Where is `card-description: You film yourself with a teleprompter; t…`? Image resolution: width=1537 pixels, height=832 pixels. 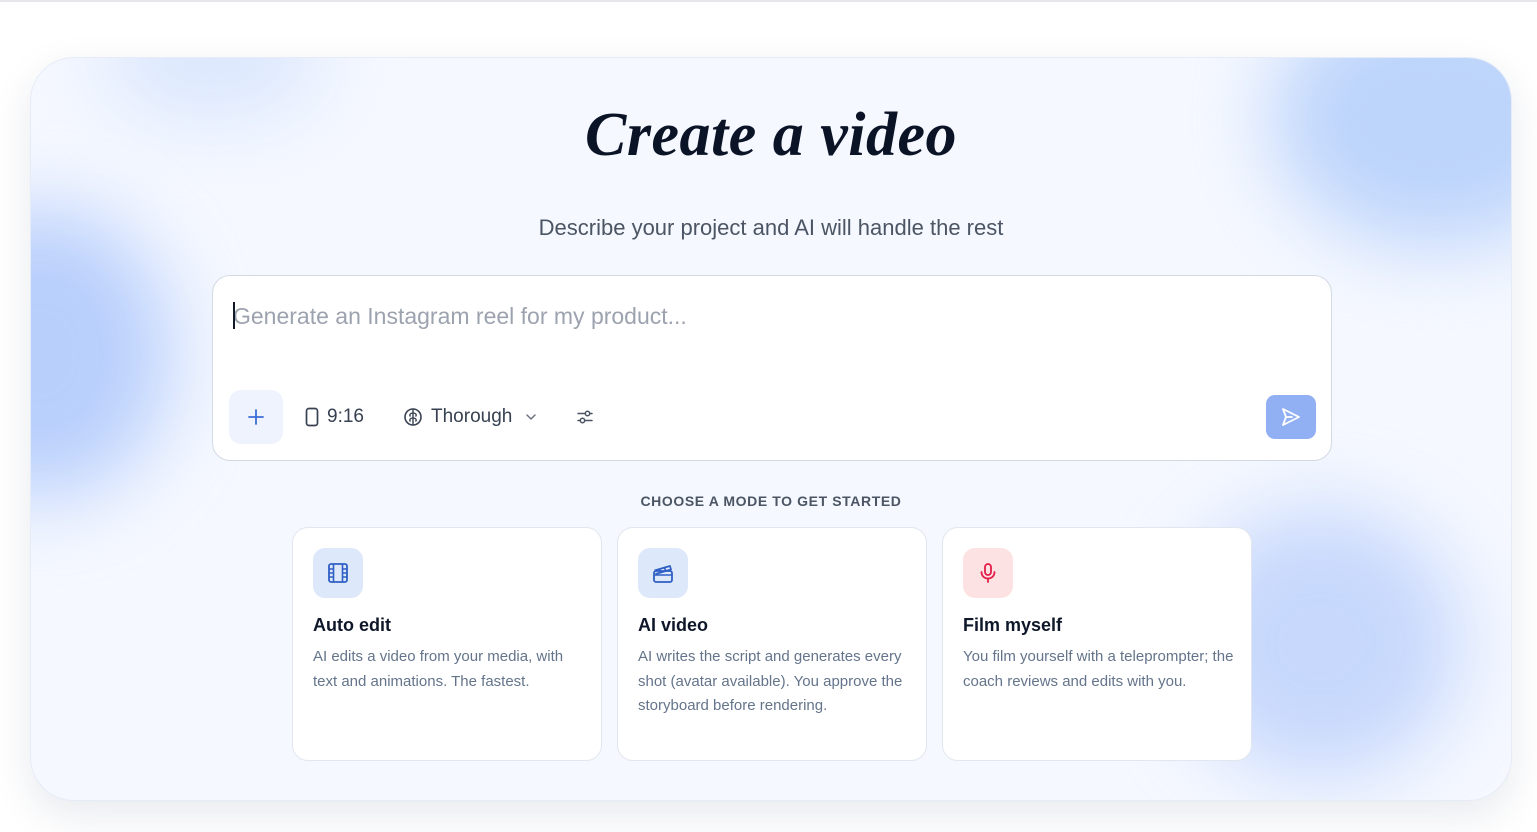 card-description: You film yourself with a teleprompter; t… is located at coordinates (1098, 669).